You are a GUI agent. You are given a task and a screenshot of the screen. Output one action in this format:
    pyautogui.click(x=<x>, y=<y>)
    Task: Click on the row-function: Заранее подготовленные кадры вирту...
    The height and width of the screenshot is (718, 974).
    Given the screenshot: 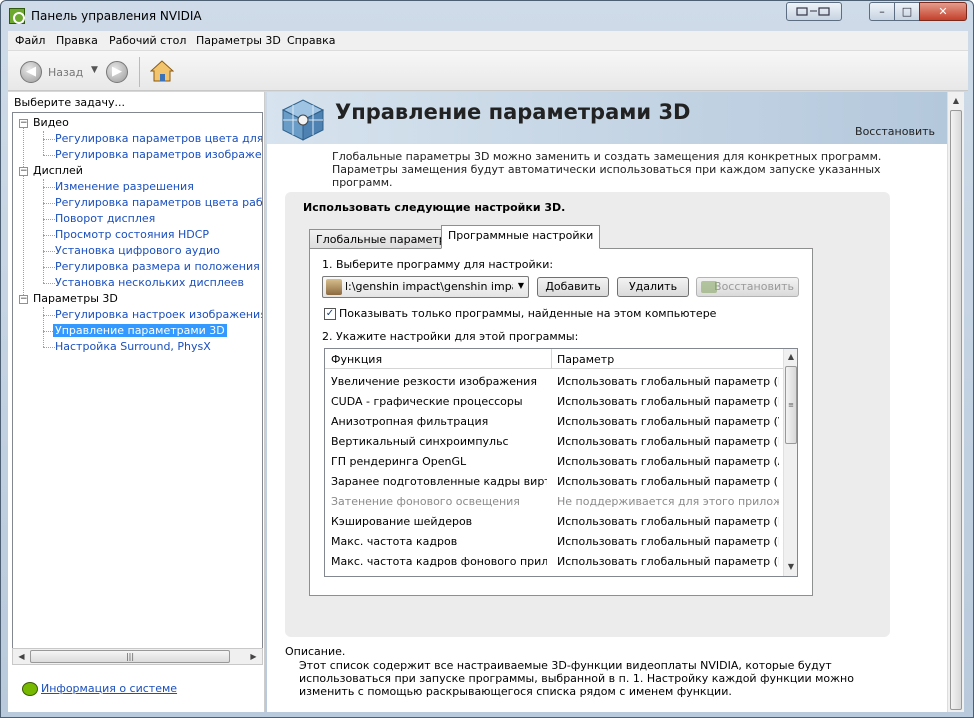 What is the action you would take?
    pyautogui.click(x=439, y=481)
    